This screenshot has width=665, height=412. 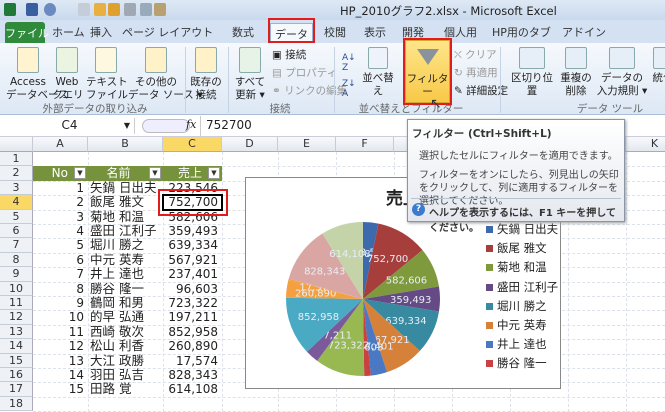 What do you see at coordinates (50, 9) in the screenshot?
I see `undo-icon` at bounding box center [50, 9].